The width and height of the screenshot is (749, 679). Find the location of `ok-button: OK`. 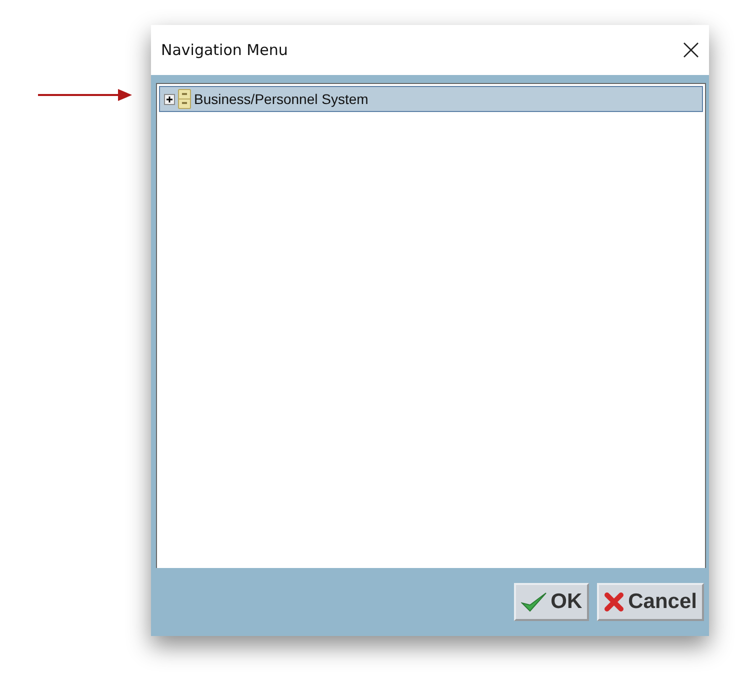

ok-button: OK is located at coordinates (552, 602).